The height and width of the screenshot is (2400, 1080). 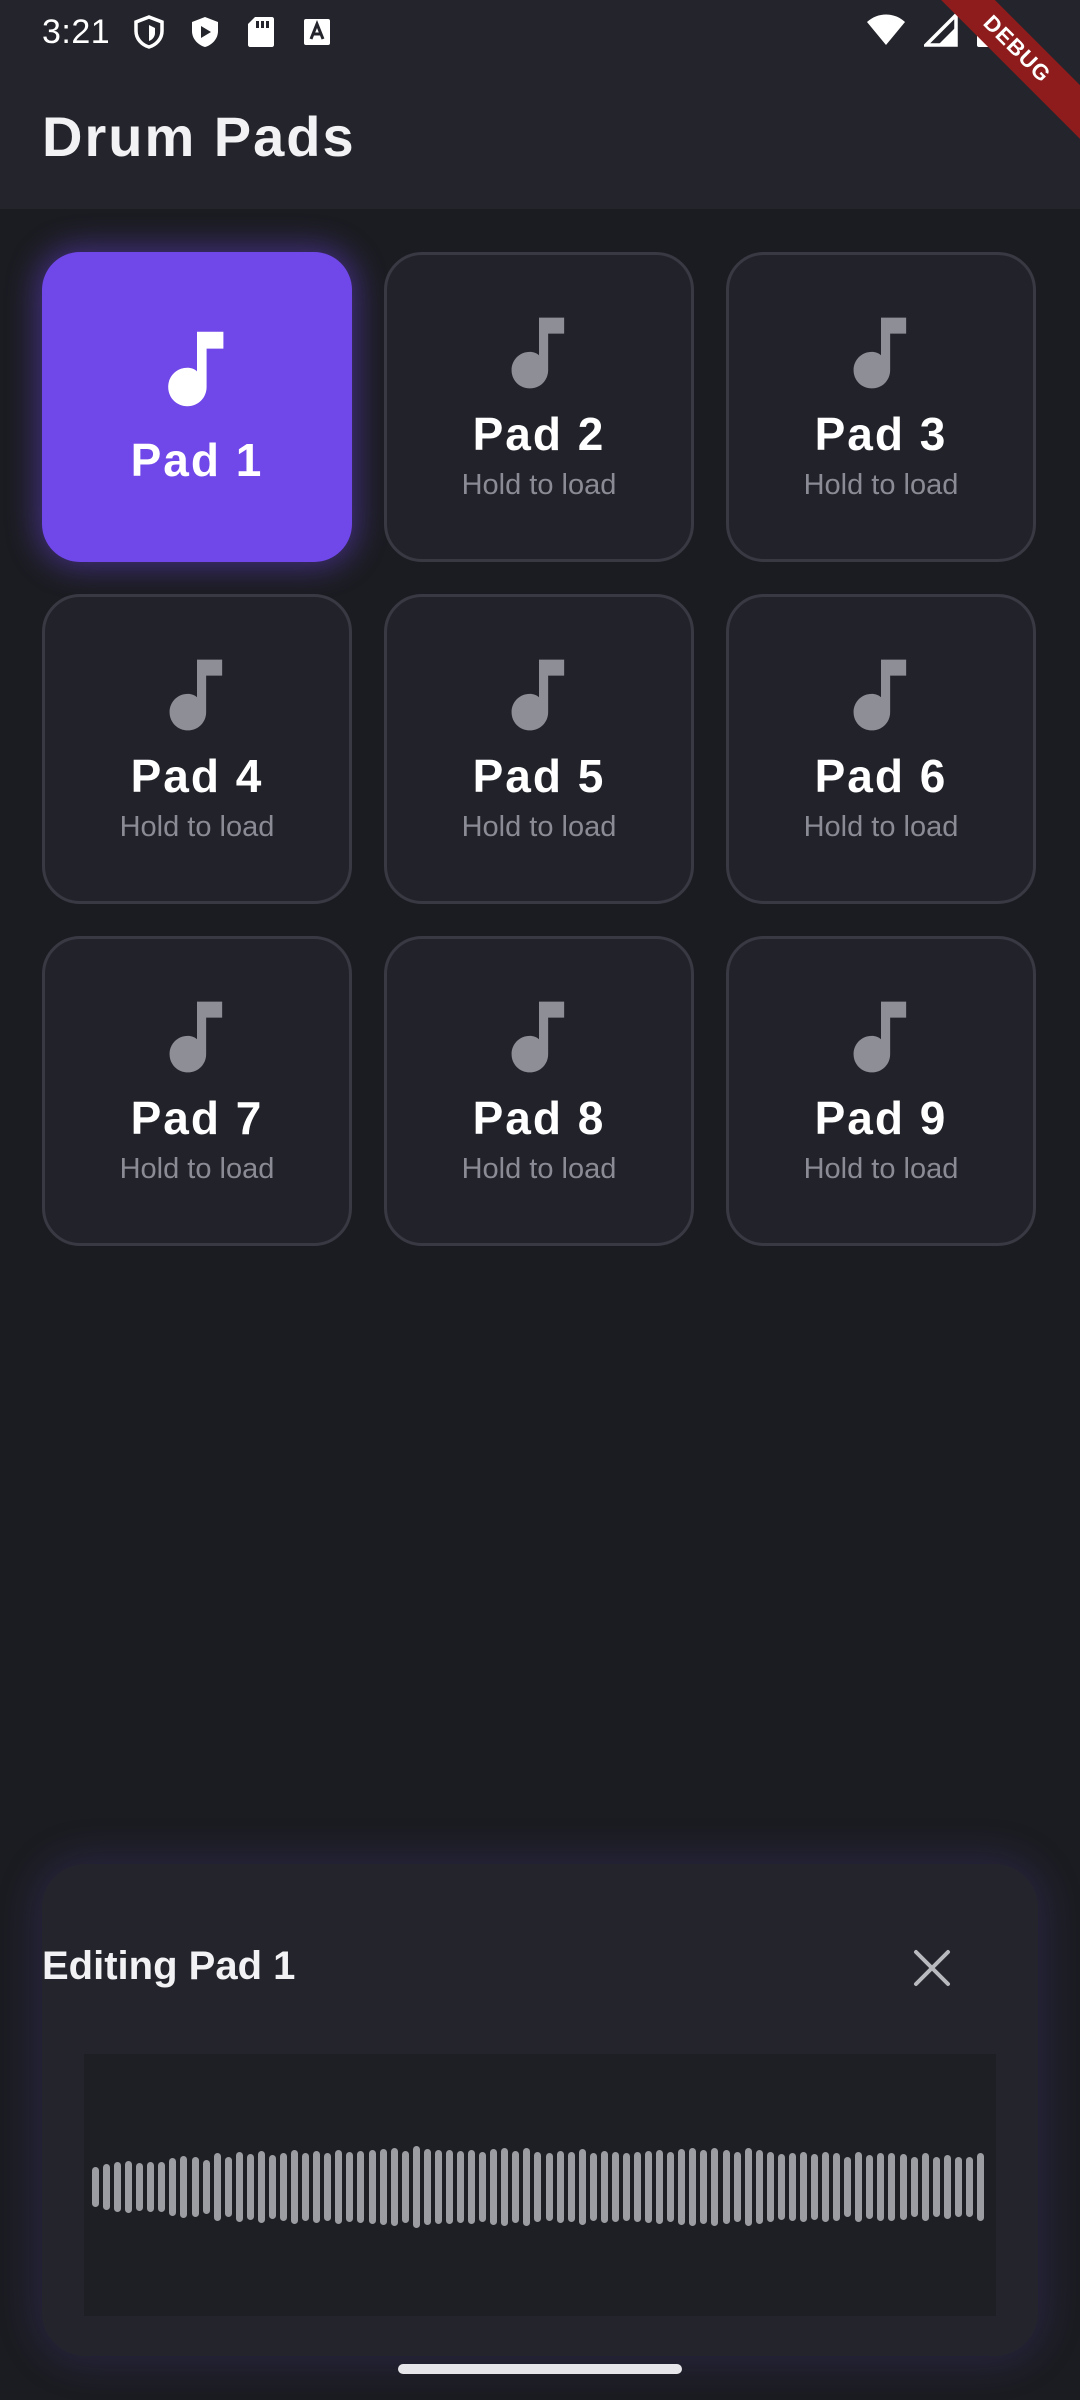 What do you see at coordinates (932, 1968) in the screenshot?
I see `close-button` at bounding box center [932, 1968].